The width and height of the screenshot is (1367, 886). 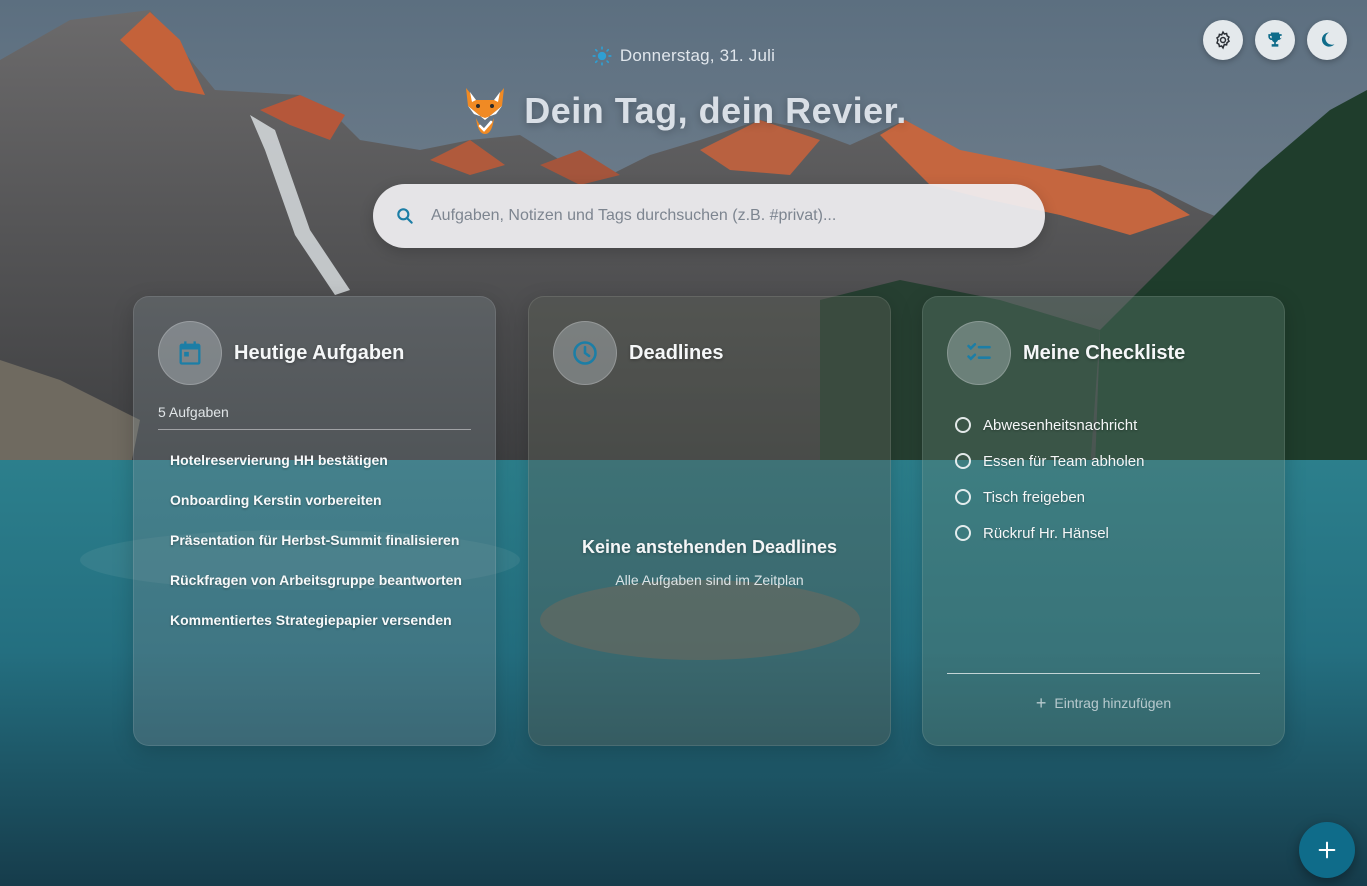 I want to click on clock-icon-badge, so click(x=585, y=353).